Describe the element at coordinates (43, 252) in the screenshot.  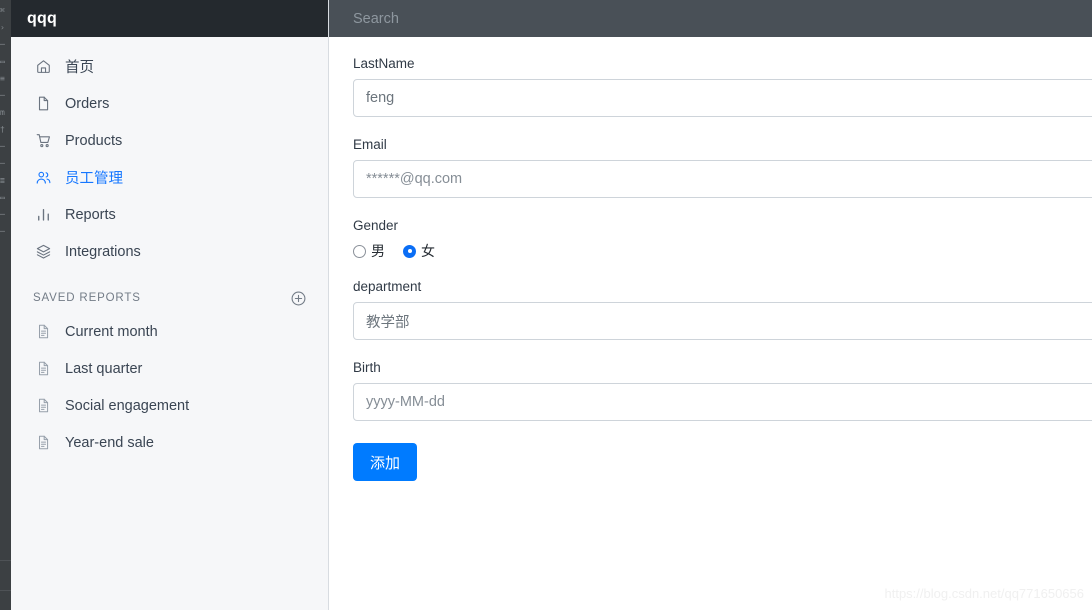
I see `layers-icon` at that location.